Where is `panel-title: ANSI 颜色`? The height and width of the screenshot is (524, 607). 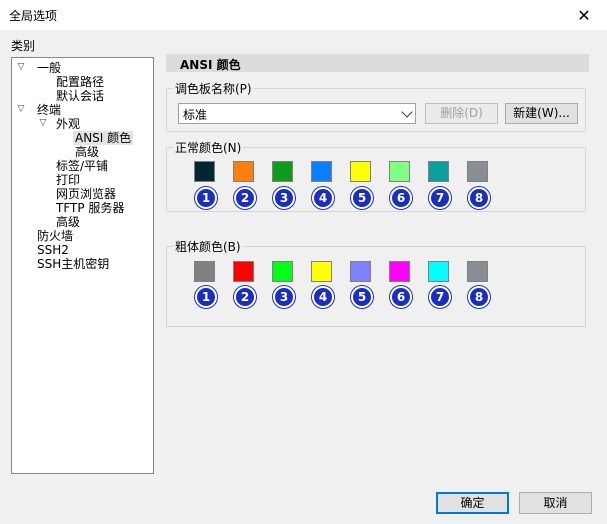
panel-title: ANSI 颜色 is located at coordinates (210, 65).